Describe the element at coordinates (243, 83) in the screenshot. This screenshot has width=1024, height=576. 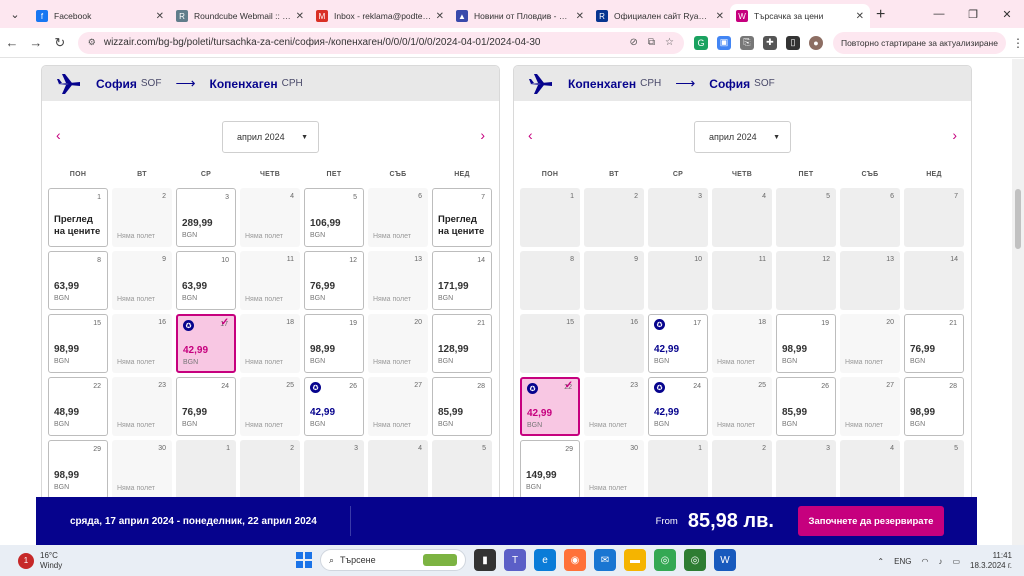
I see `destination-city: Копенхаген` at that location.